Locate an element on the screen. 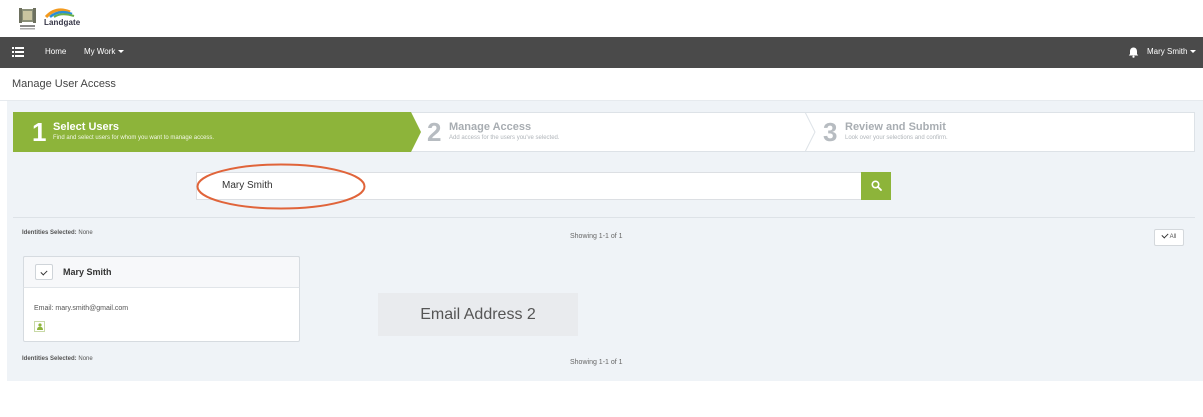 This screenshot has height=417, width=1203. landgate-logo: Landgate is located at coordinates (64, 19).